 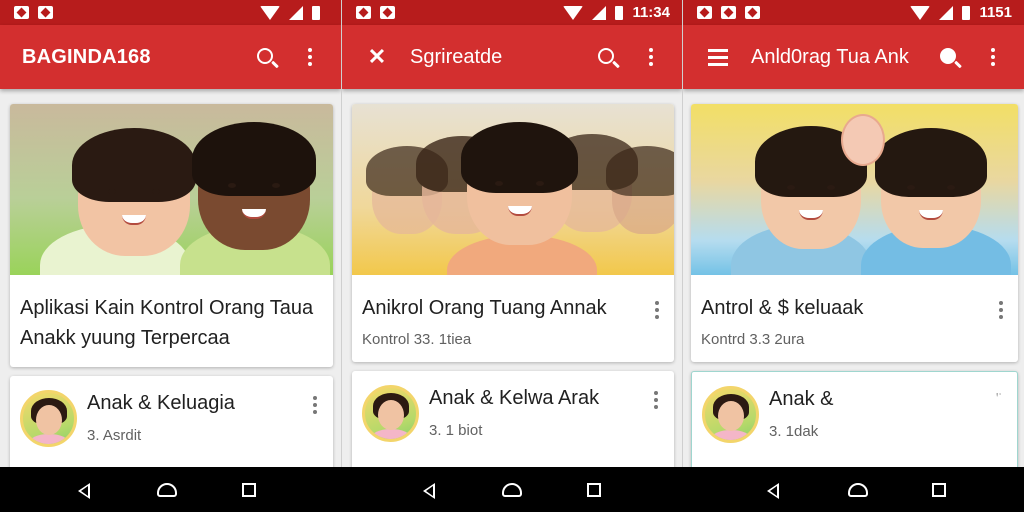 What do you see at coordinates (456, 56) in the screenshot?
I see `app-title: Sgrireatde` at bounding box center [456, 56].